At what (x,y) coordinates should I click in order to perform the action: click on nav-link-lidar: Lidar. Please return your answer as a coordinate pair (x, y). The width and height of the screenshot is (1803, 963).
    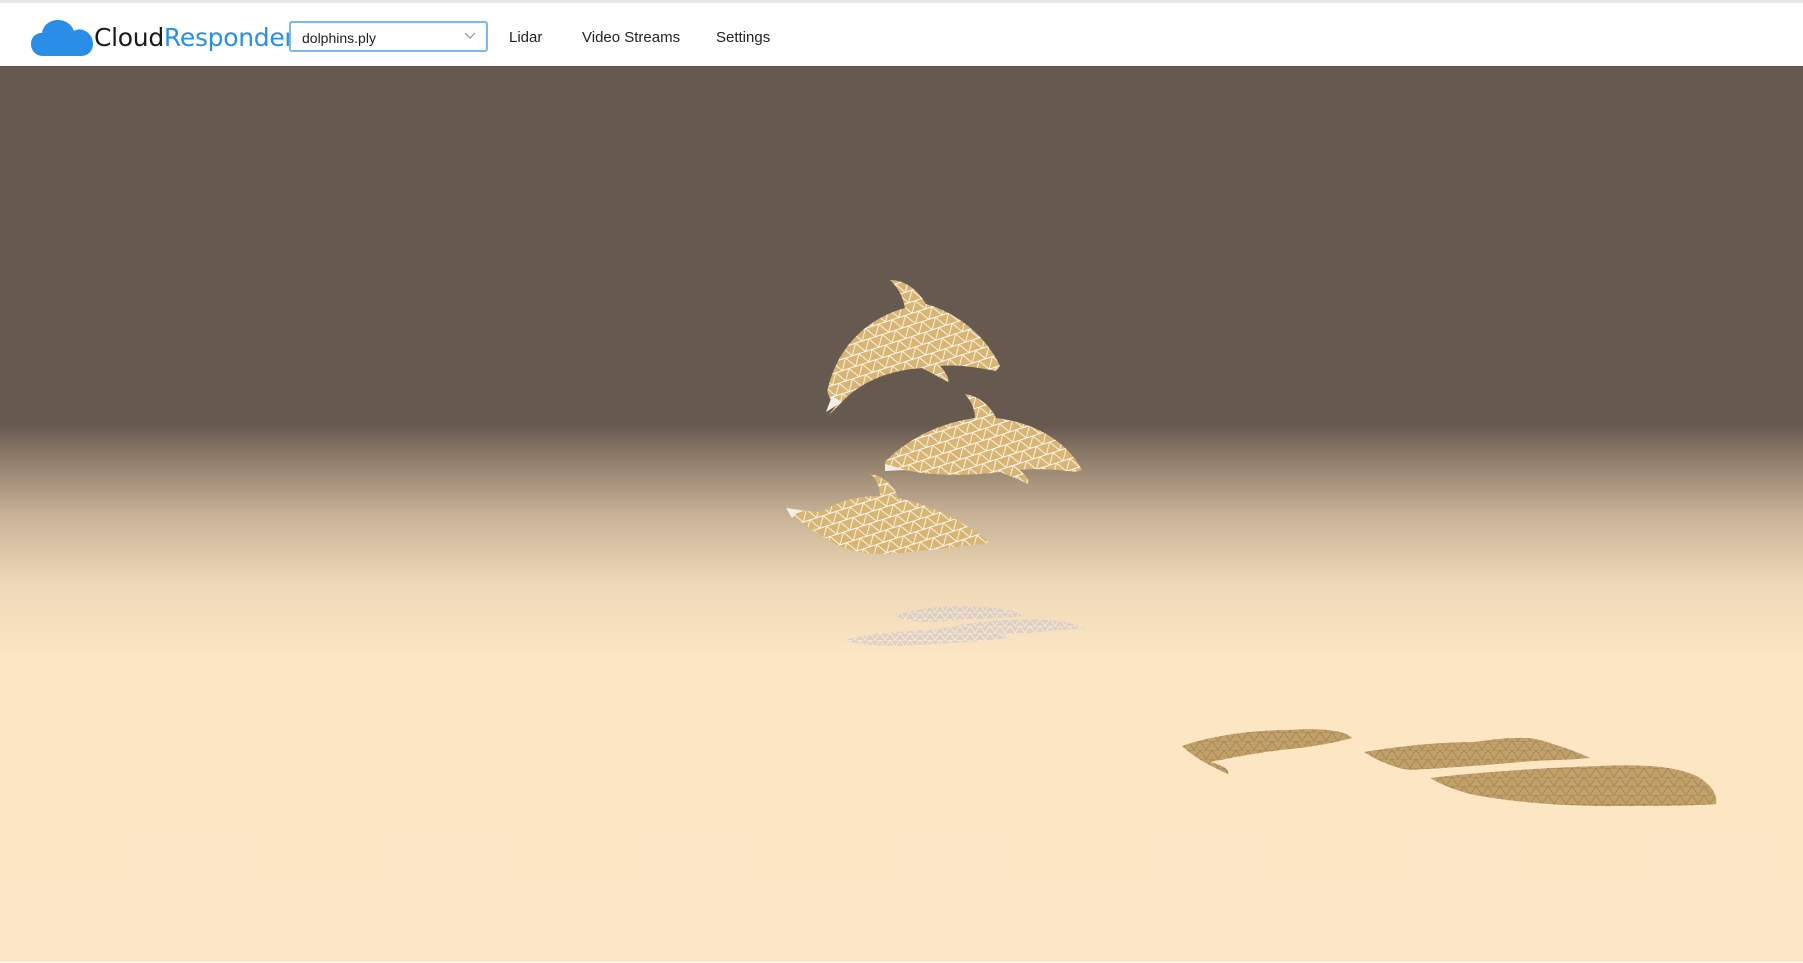
    Looking at the image, I should click on (525, 37).